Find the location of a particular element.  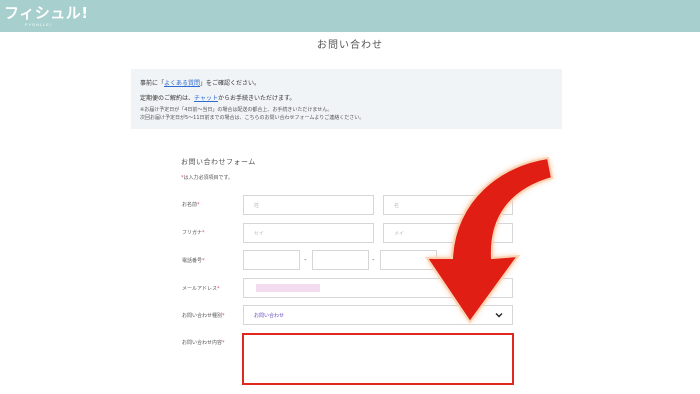

category-label: お問い合わせ種別* is located at coordinates (203, 315).